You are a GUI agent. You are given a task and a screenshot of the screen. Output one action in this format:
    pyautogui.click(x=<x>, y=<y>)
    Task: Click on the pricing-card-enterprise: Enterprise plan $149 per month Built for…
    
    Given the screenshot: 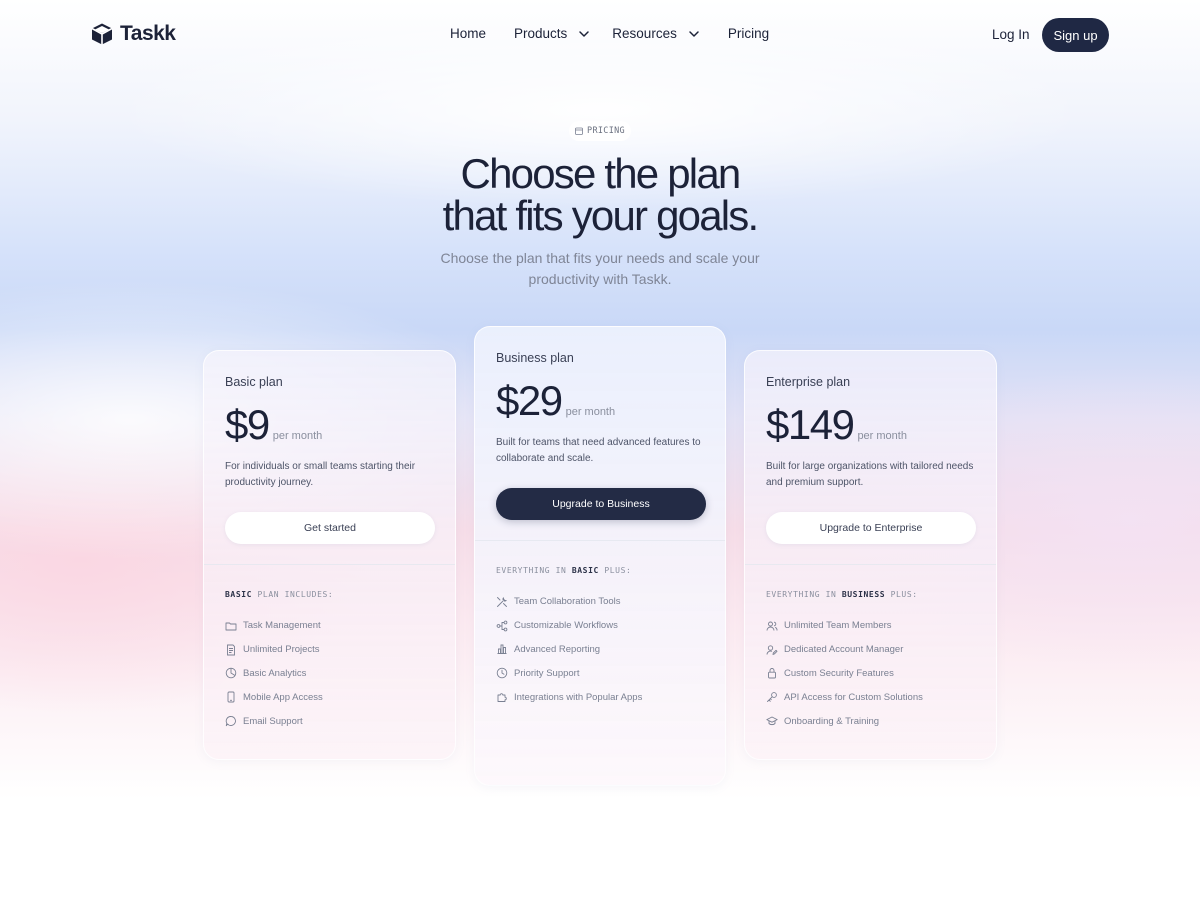 What is the action you would take?
    pyautogui.click(x=870, y=555)
    